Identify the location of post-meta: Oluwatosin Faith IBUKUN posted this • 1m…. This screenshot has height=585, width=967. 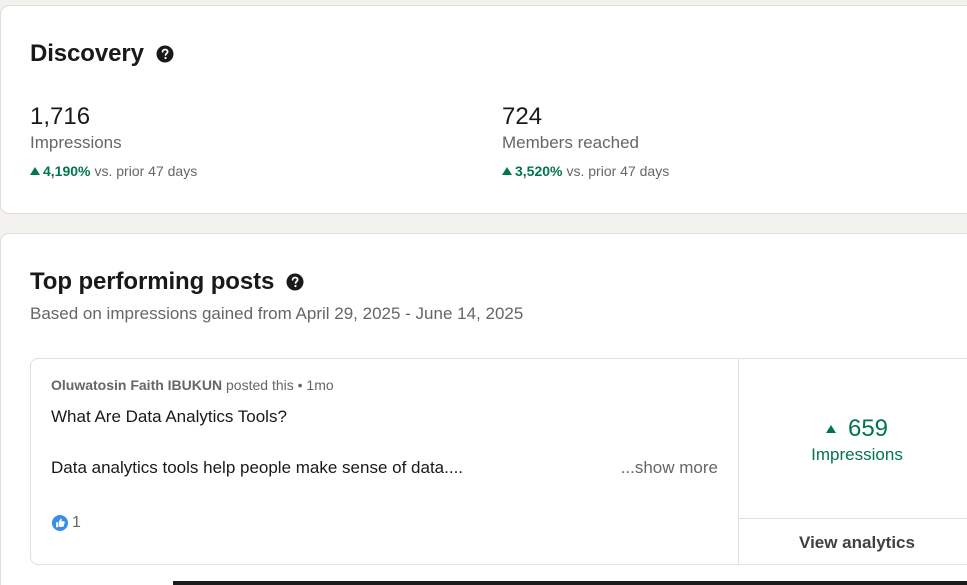
(192, 385).